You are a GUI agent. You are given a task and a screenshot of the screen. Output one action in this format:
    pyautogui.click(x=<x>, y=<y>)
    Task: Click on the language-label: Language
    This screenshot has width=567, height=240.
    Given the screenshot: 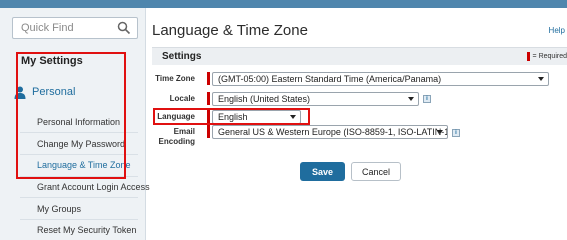 What is the action you would take?
    pyautogui.click(x=176, y=116)
    